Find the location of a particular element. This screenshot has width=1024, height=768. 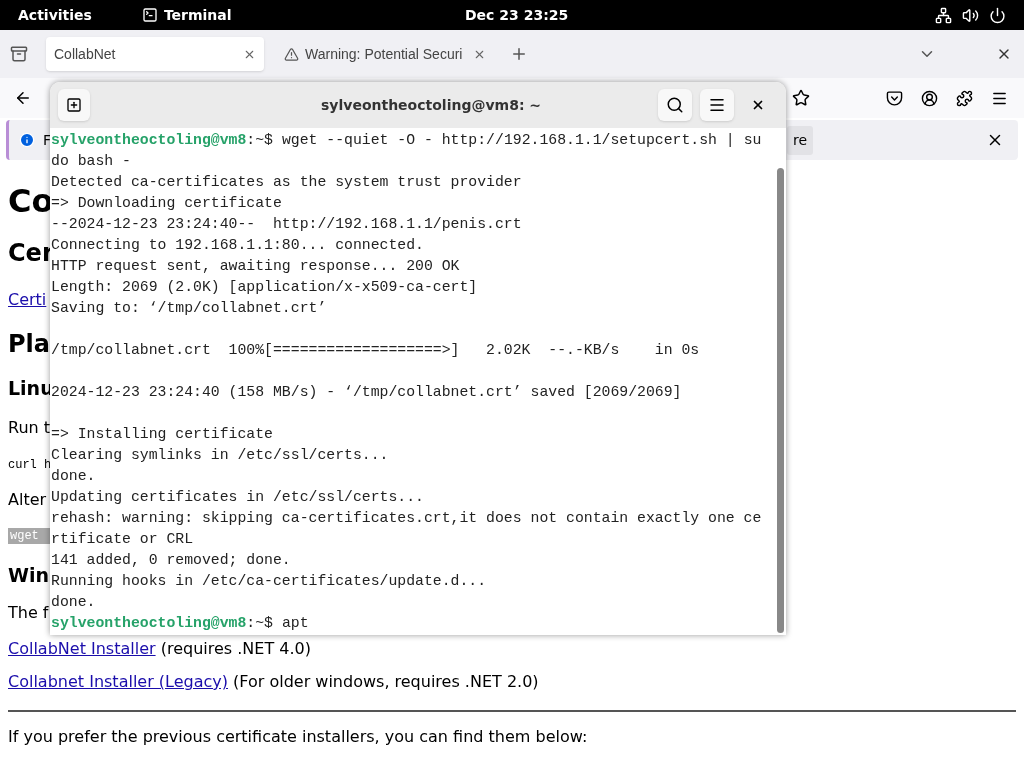

paragraph: (requires .NET 4.0) is located at coordinates (235, 648).